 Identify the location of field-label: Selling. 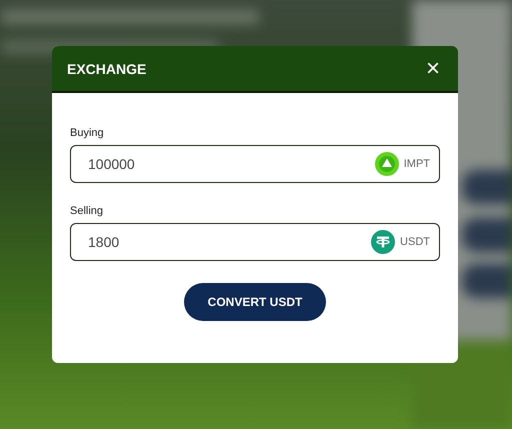
(87, 211).